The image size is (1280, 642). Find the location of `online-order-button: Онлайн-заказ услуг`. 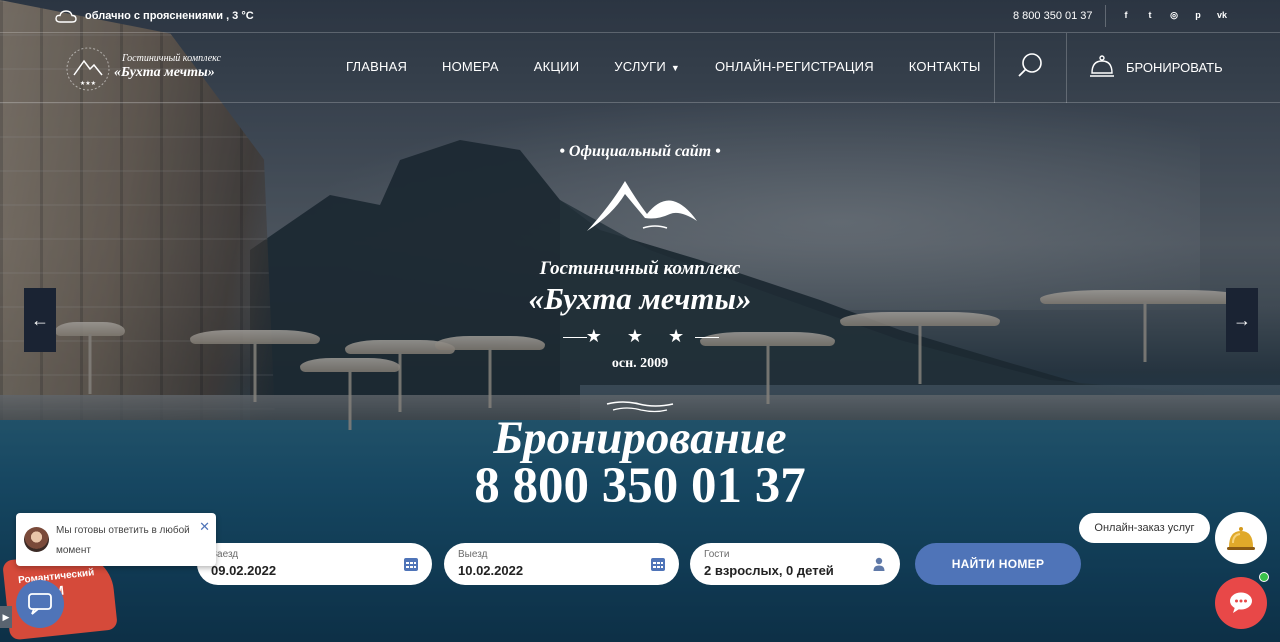

online-order-button: Онлайн-заказ услуг is located at coordinates (1144, 528).